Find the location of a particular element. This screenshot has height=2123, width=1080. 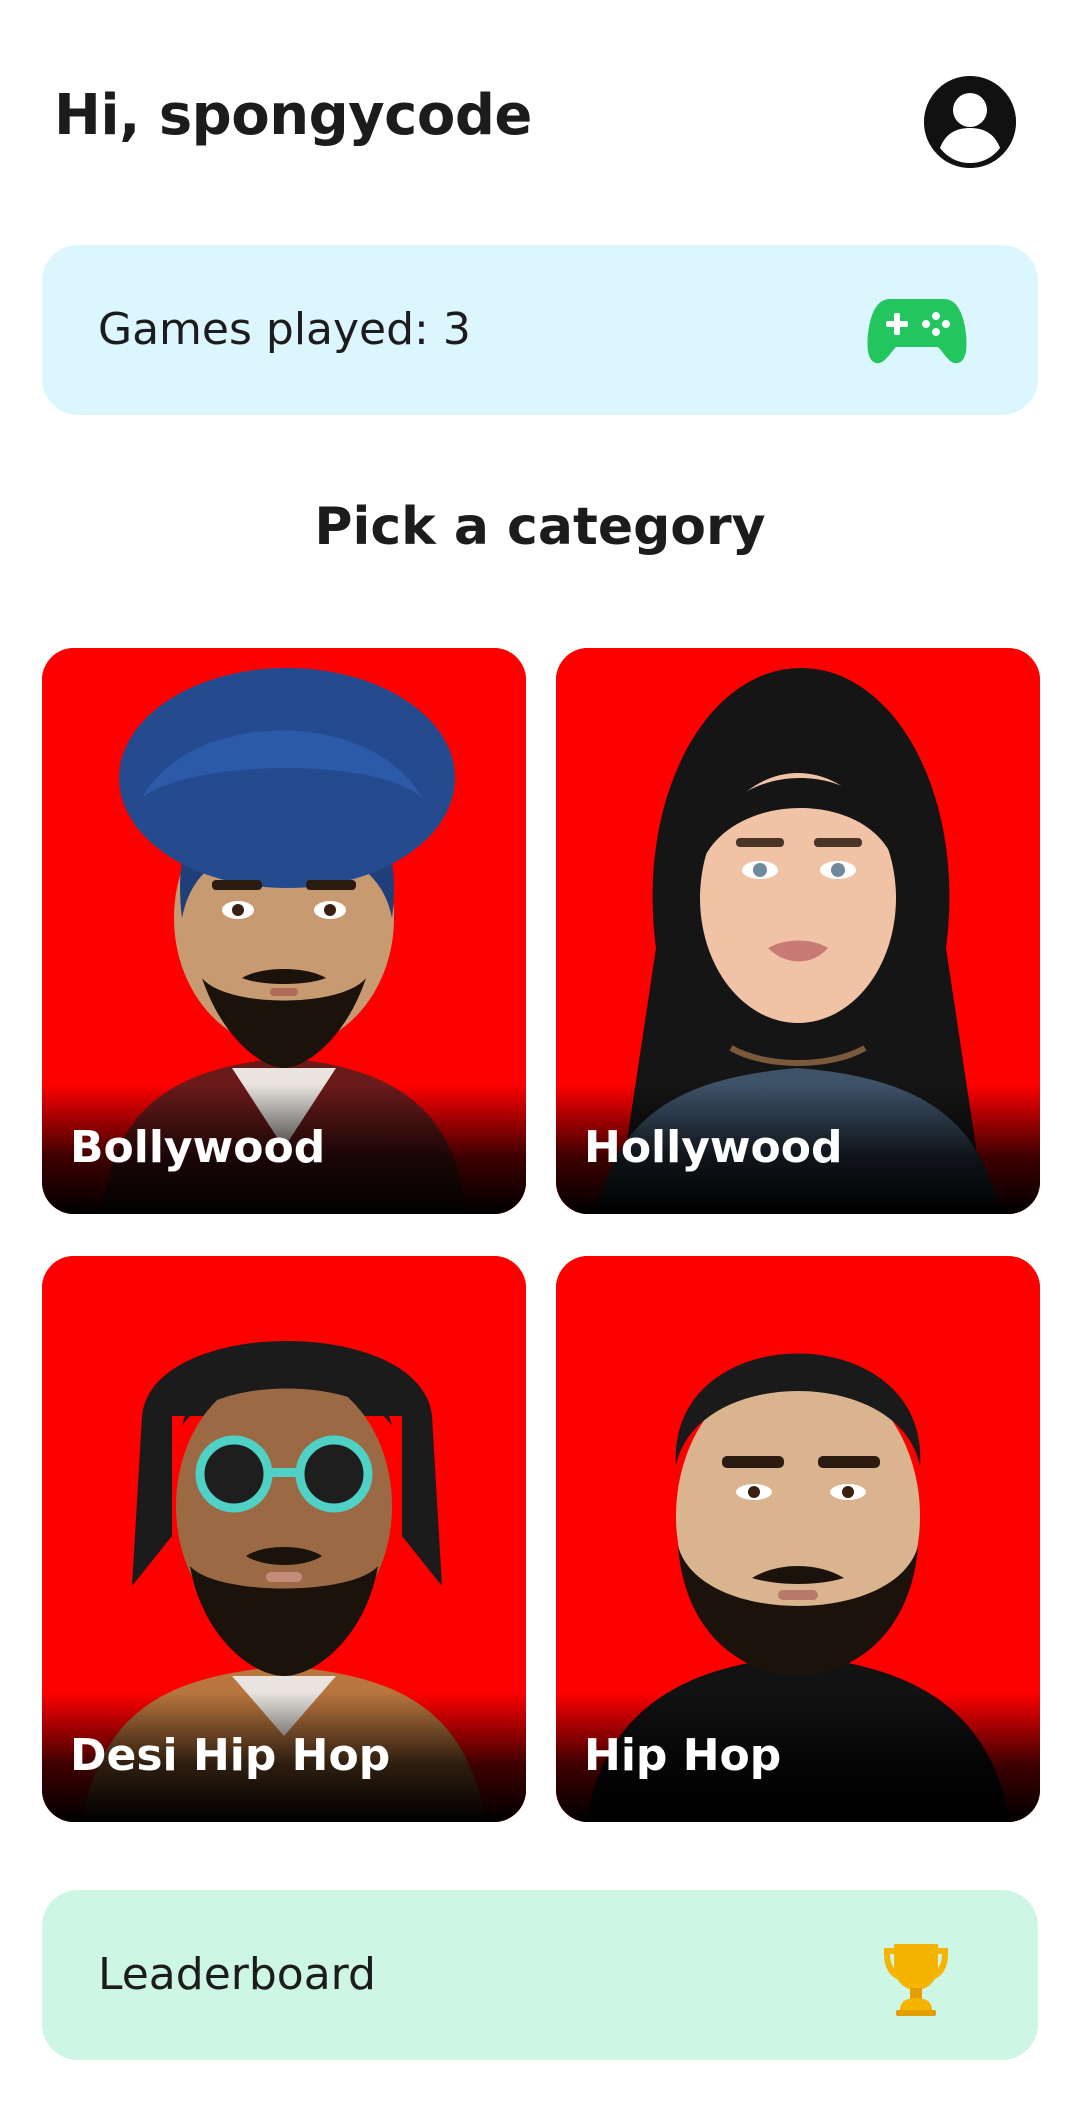

category-label: Hip Hop is located at coordinates (683, 1755).